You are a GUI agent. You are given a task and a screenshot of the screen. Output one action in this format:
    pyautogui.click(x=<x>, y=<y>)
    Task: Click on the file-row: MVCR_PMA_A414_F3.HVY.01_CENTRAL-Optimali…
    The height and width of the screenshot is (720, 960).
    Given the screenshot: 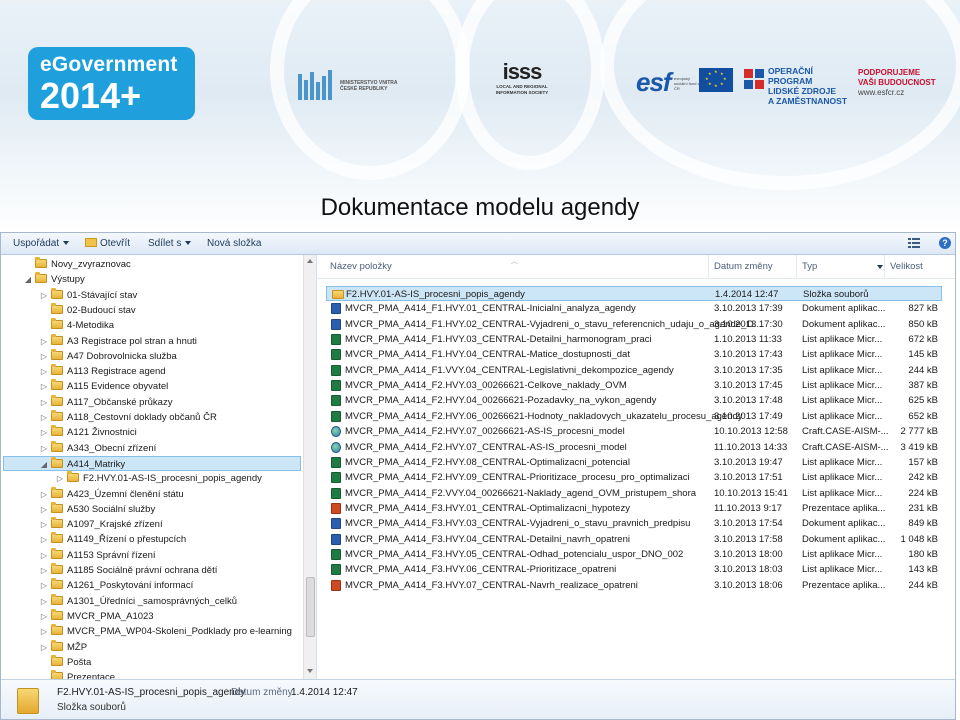 What is the action you would take?
    pyautogui.click(x=634, y=508)
    